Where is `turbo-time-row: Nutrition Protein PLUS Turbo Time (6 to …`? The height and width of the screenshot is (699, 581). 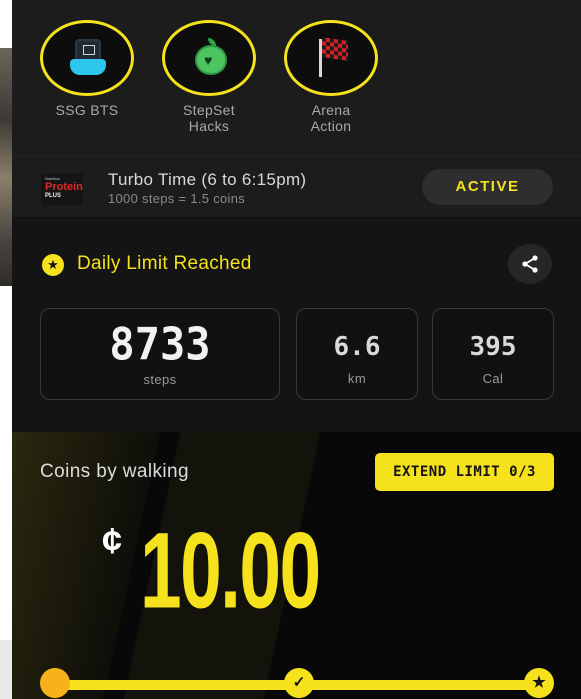
turbo-time-row: Nutrition Protein PLUS Turbo Time (6 to … is located at coordinates (296, 187).